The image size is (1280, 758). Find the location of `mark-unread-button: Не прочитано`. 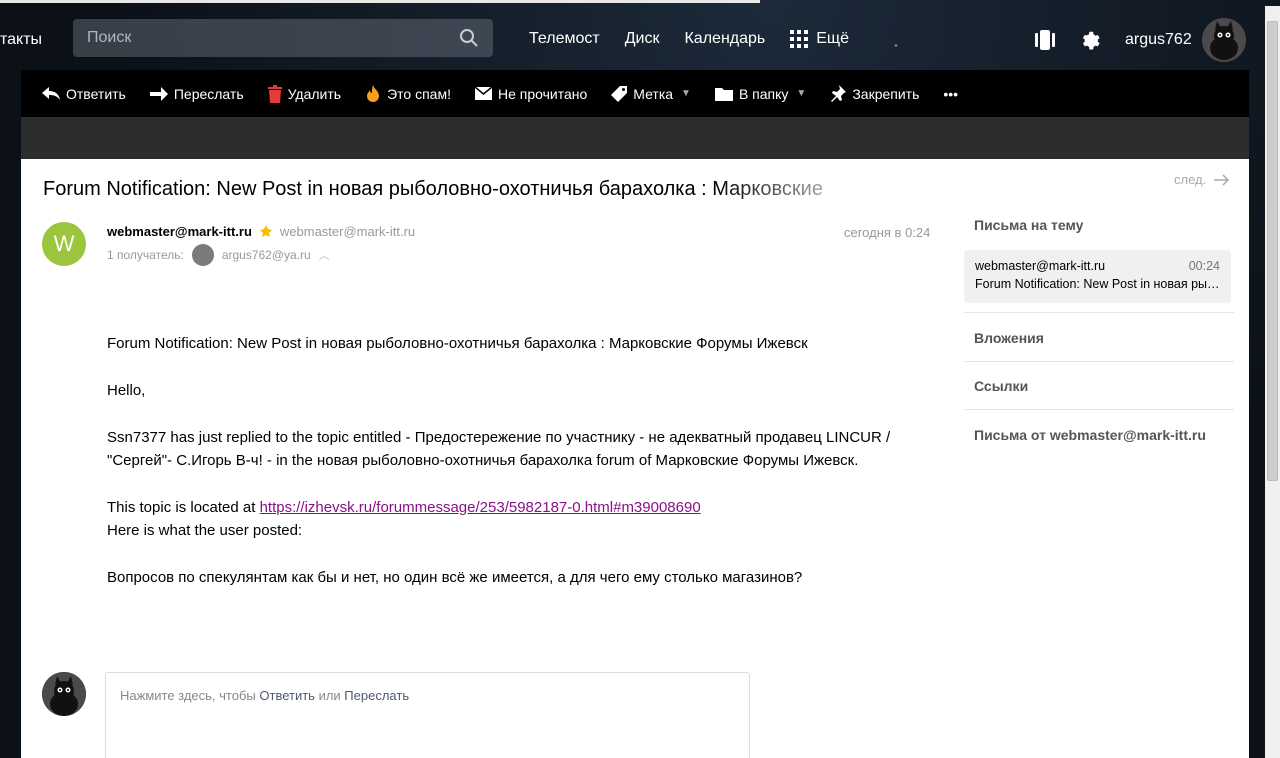

mark-unread-button: Не прочитано is located at coordinates (531, 93).